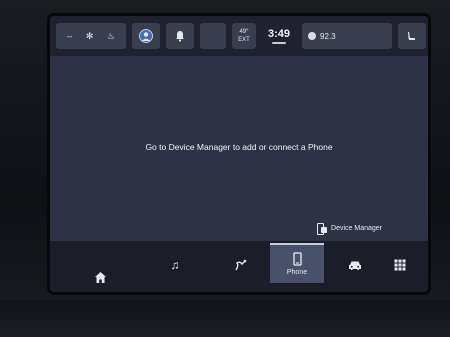 The width and height of the screenshot is (450, 337). Describe the element at coordinates (347, 36) in the screenshot. I see `radio-tile: 92.3` at that location.